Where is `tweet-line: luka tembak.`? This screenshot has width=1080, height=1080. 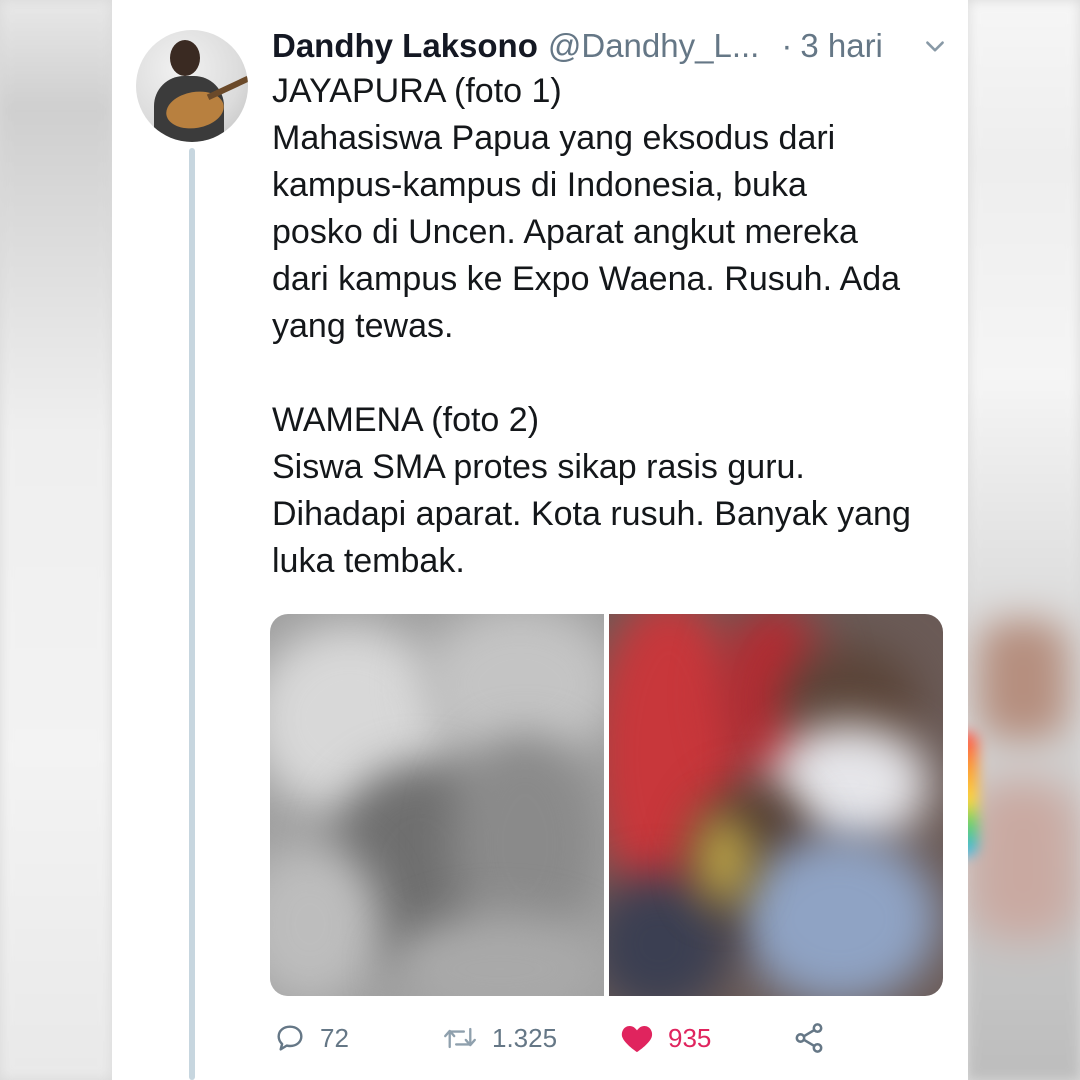
tweet-line: luka tembak. is located at coordinates (368, 561).